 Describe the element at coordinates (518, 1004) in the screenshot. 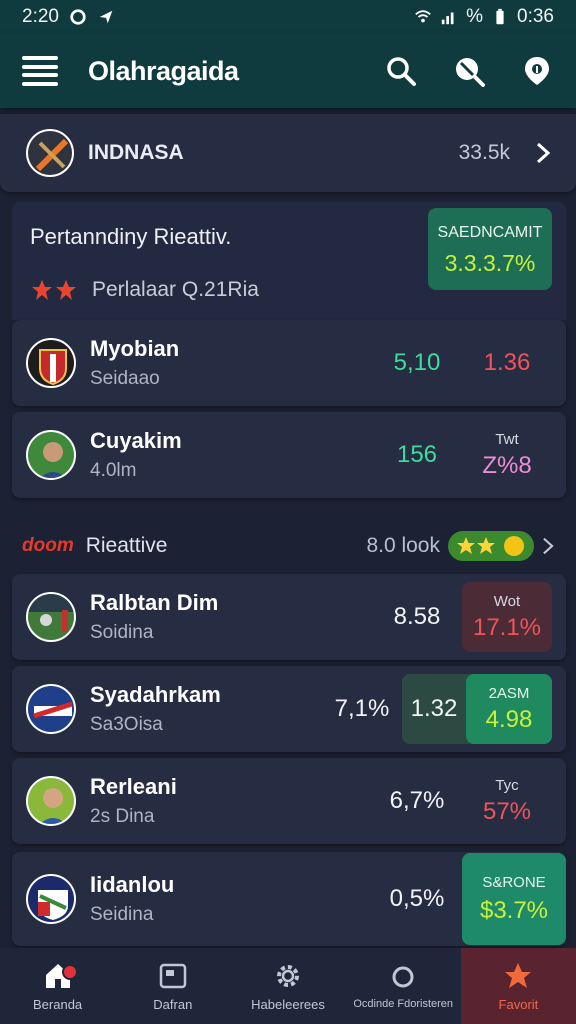

I see `nav-label: Favorit` at that location.